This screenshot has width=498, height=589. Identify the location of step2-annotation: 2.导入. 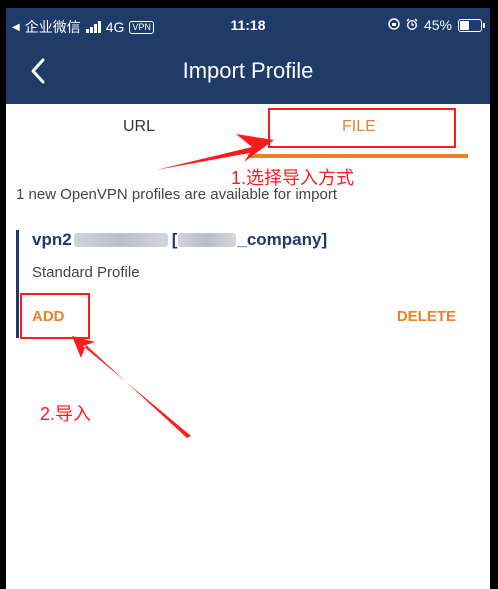
(66, 414).